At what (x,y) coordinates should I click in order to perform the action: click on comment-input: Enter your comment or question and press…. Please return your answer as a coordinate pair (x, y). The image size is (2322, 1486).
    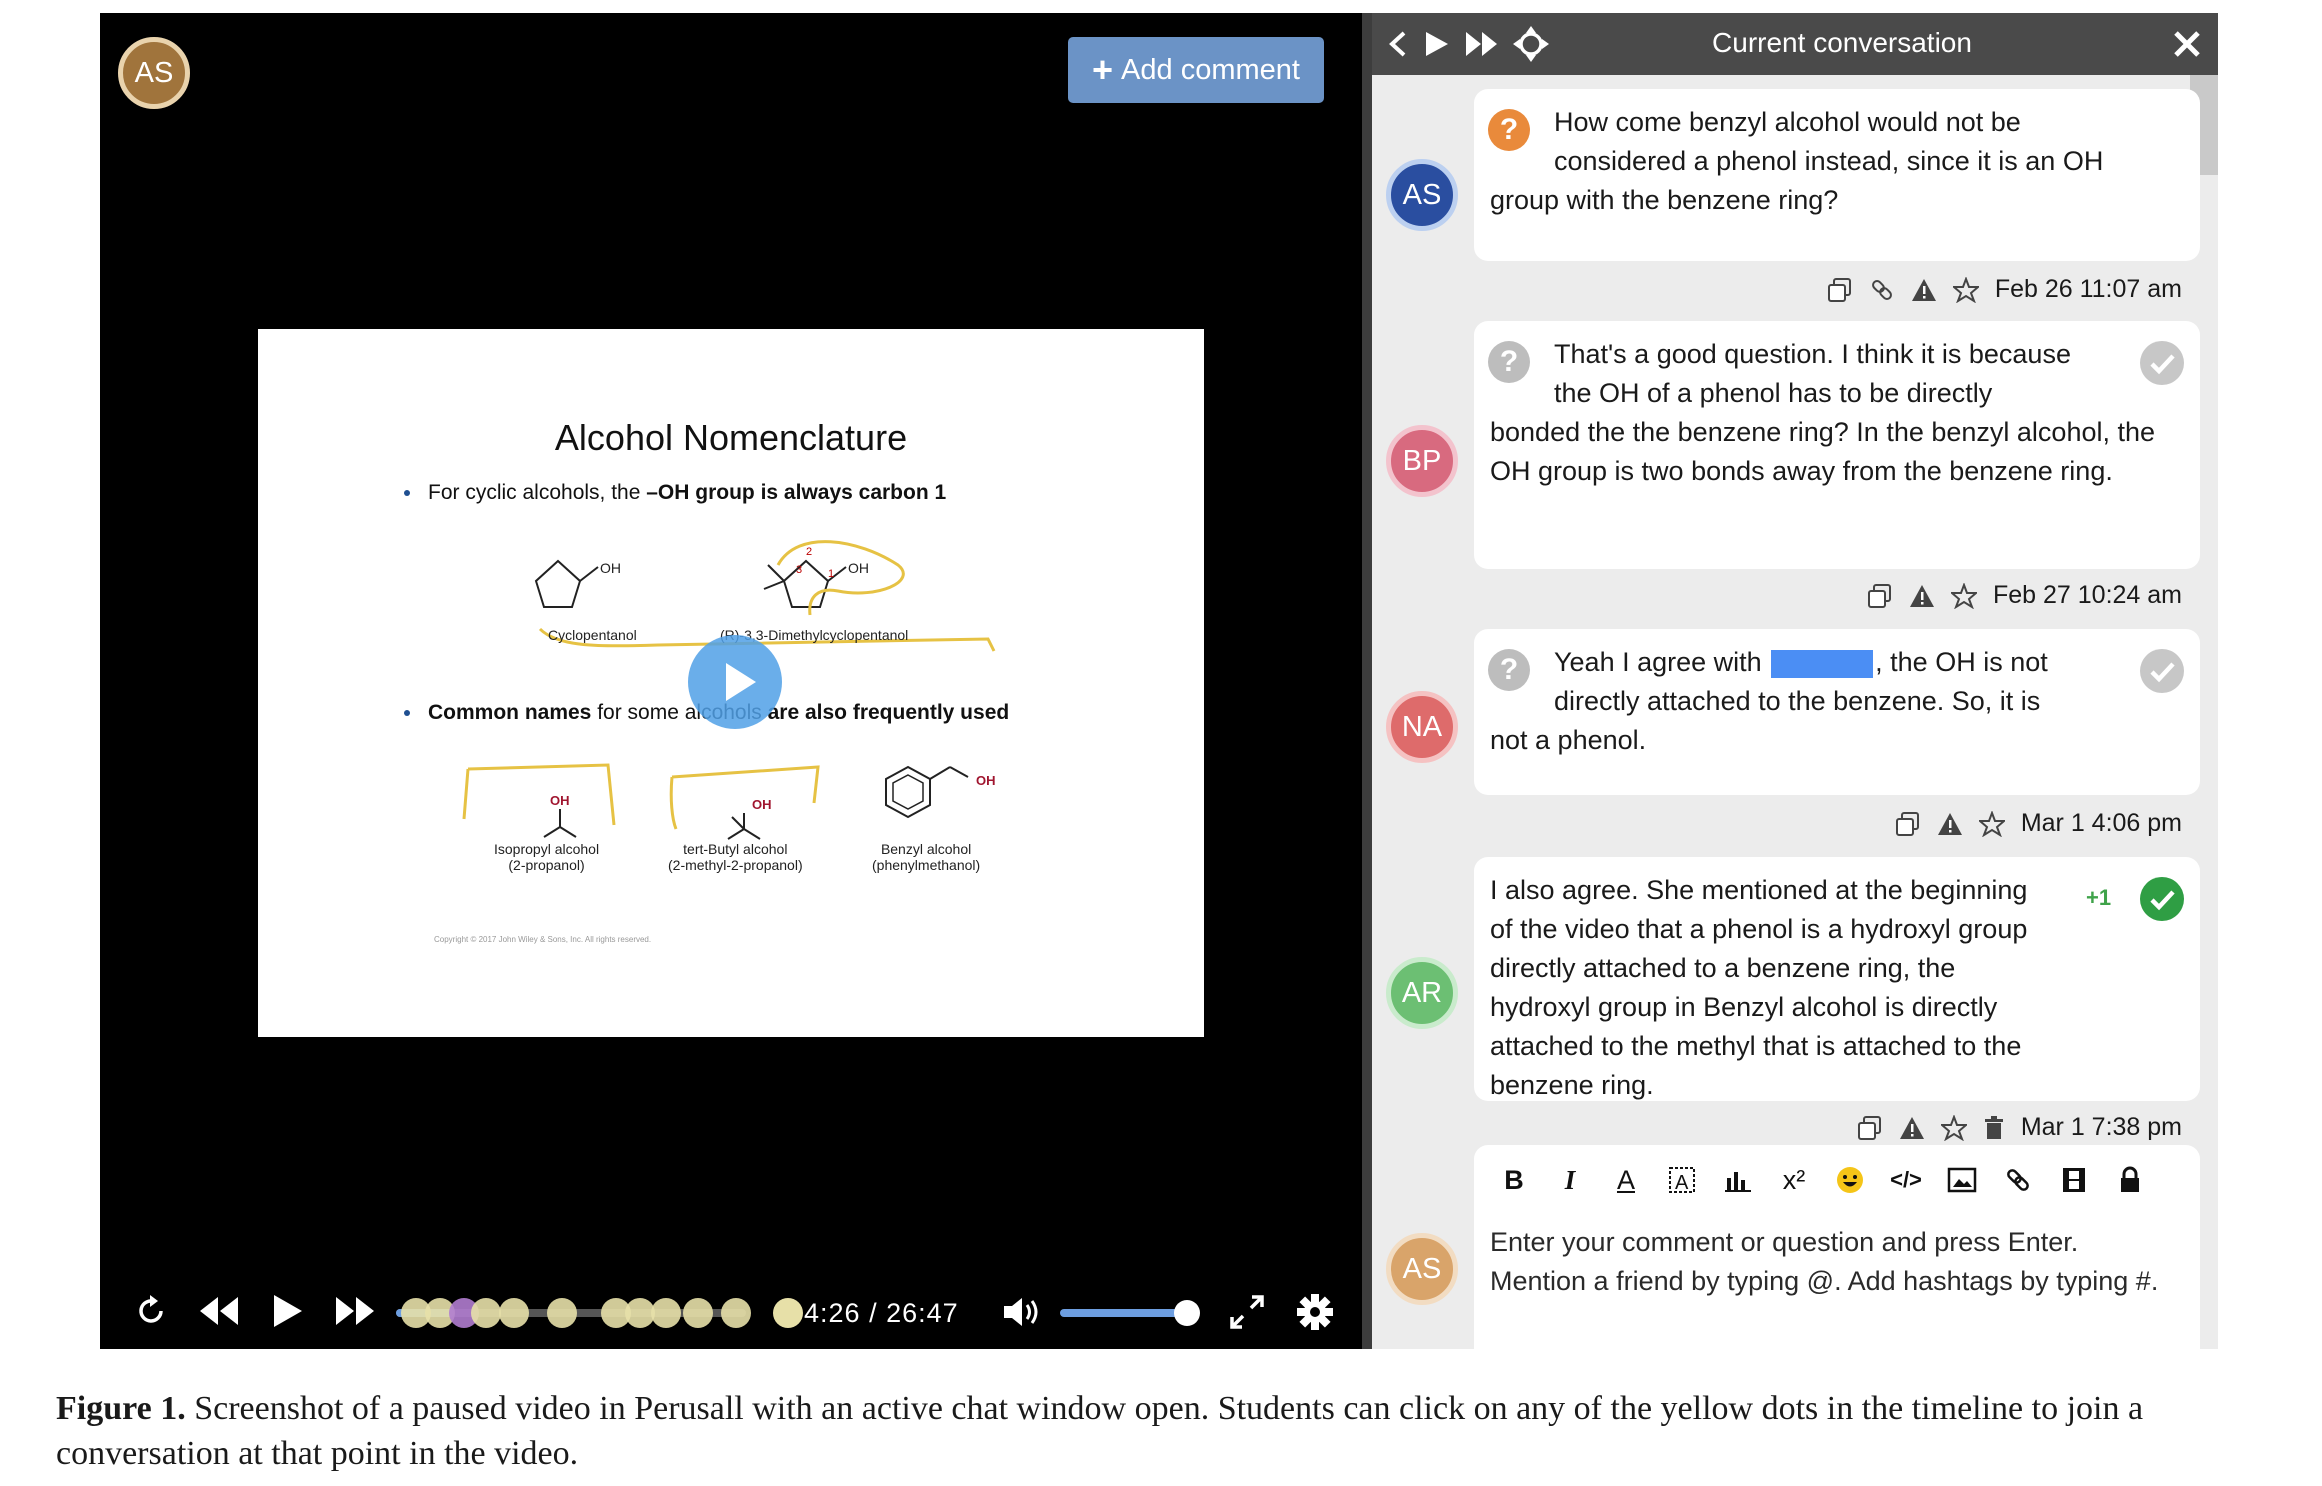
    Looking at the image, I should click on (1830, 1262).